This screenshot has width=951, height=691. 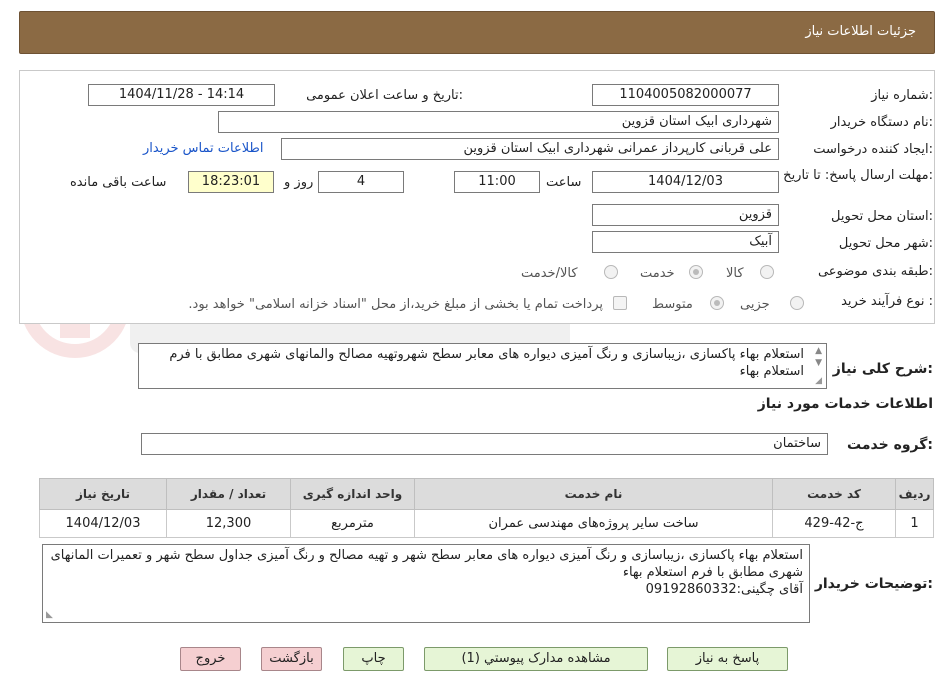 What do you see at coordinates (549, 273) in the screenshot?
I see `category-option-goods-service: کالا/خدمت` at bounding box center [549, 273].